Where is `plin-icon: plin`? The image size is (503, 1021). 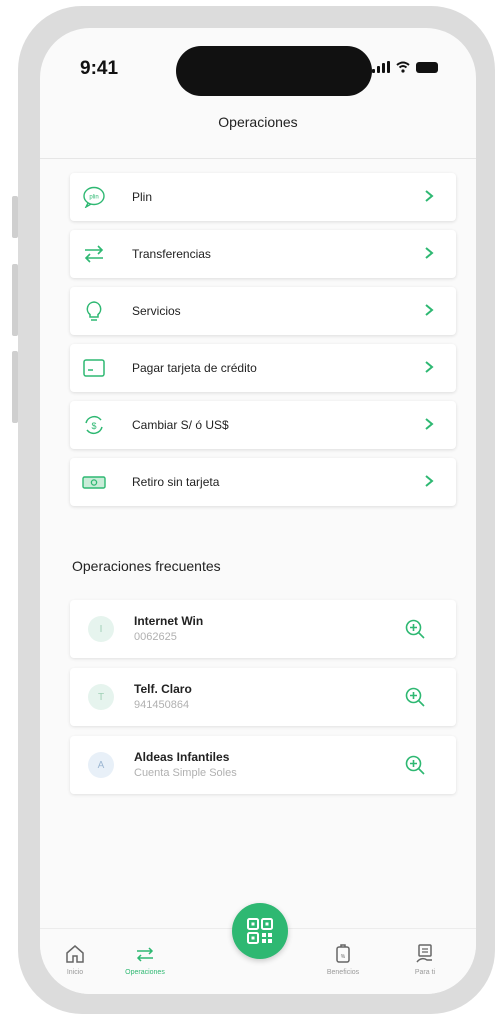 plin-icon: plin is located at coordinates (94, 197).